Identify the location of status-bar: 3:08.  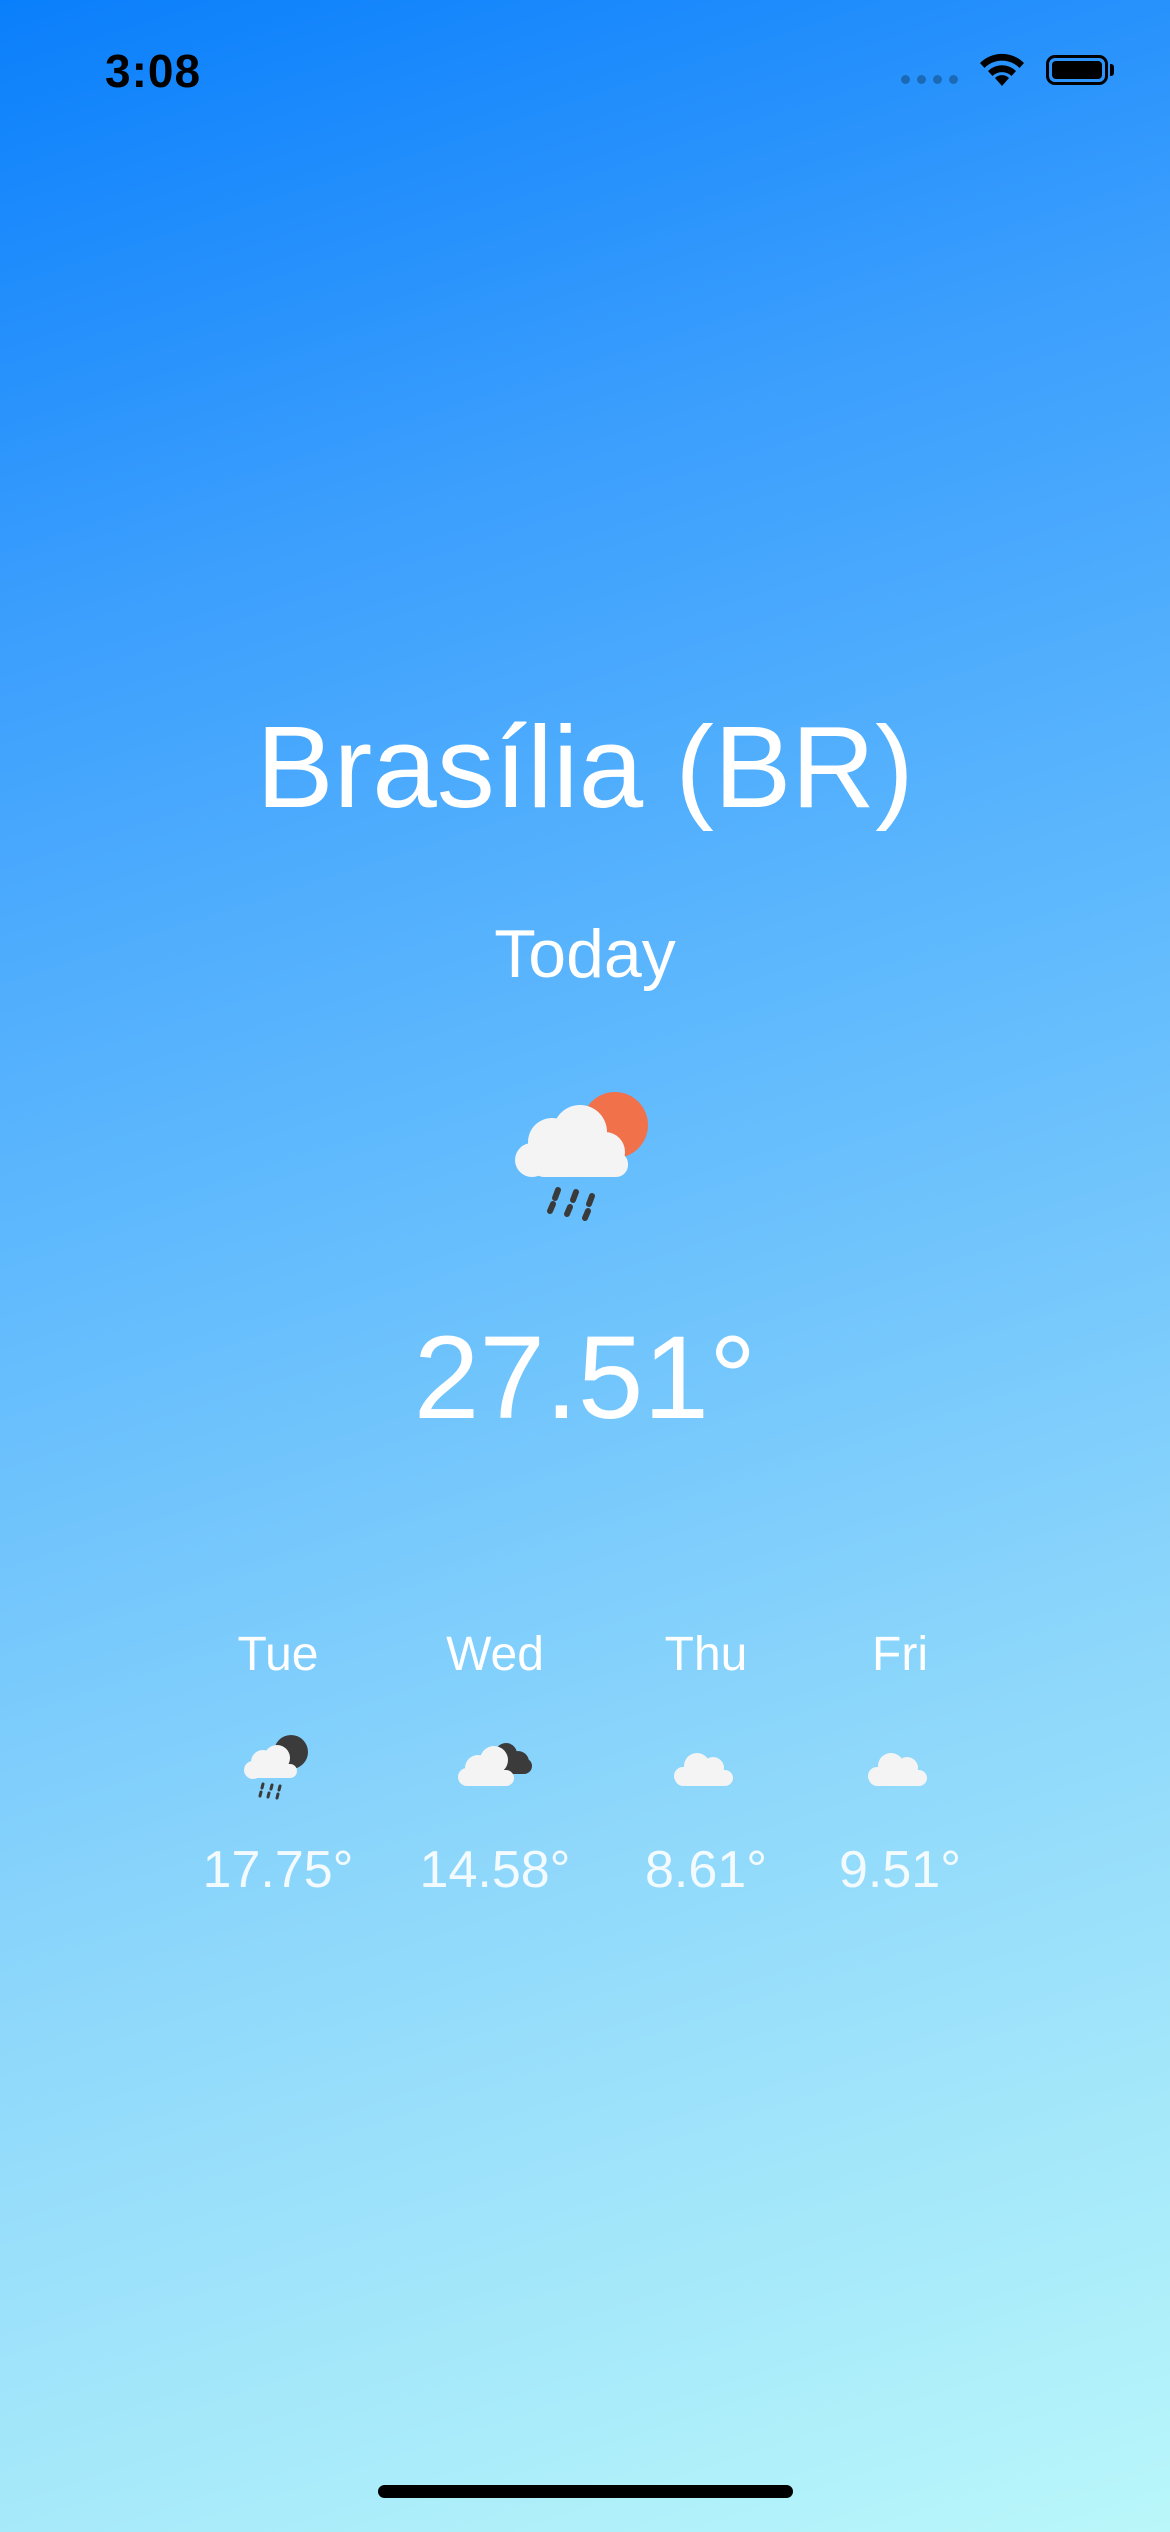
(585, 75).